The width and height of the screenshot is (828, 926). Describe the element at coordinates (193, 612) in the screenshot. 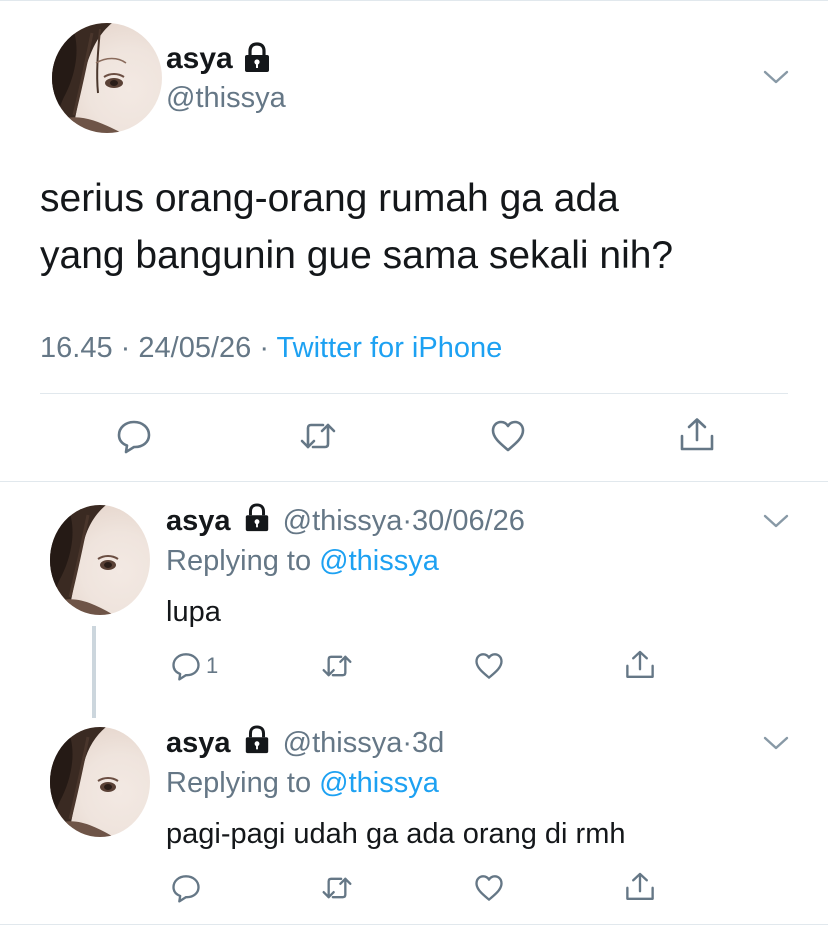

I see `reply-text: lupa` at that location.